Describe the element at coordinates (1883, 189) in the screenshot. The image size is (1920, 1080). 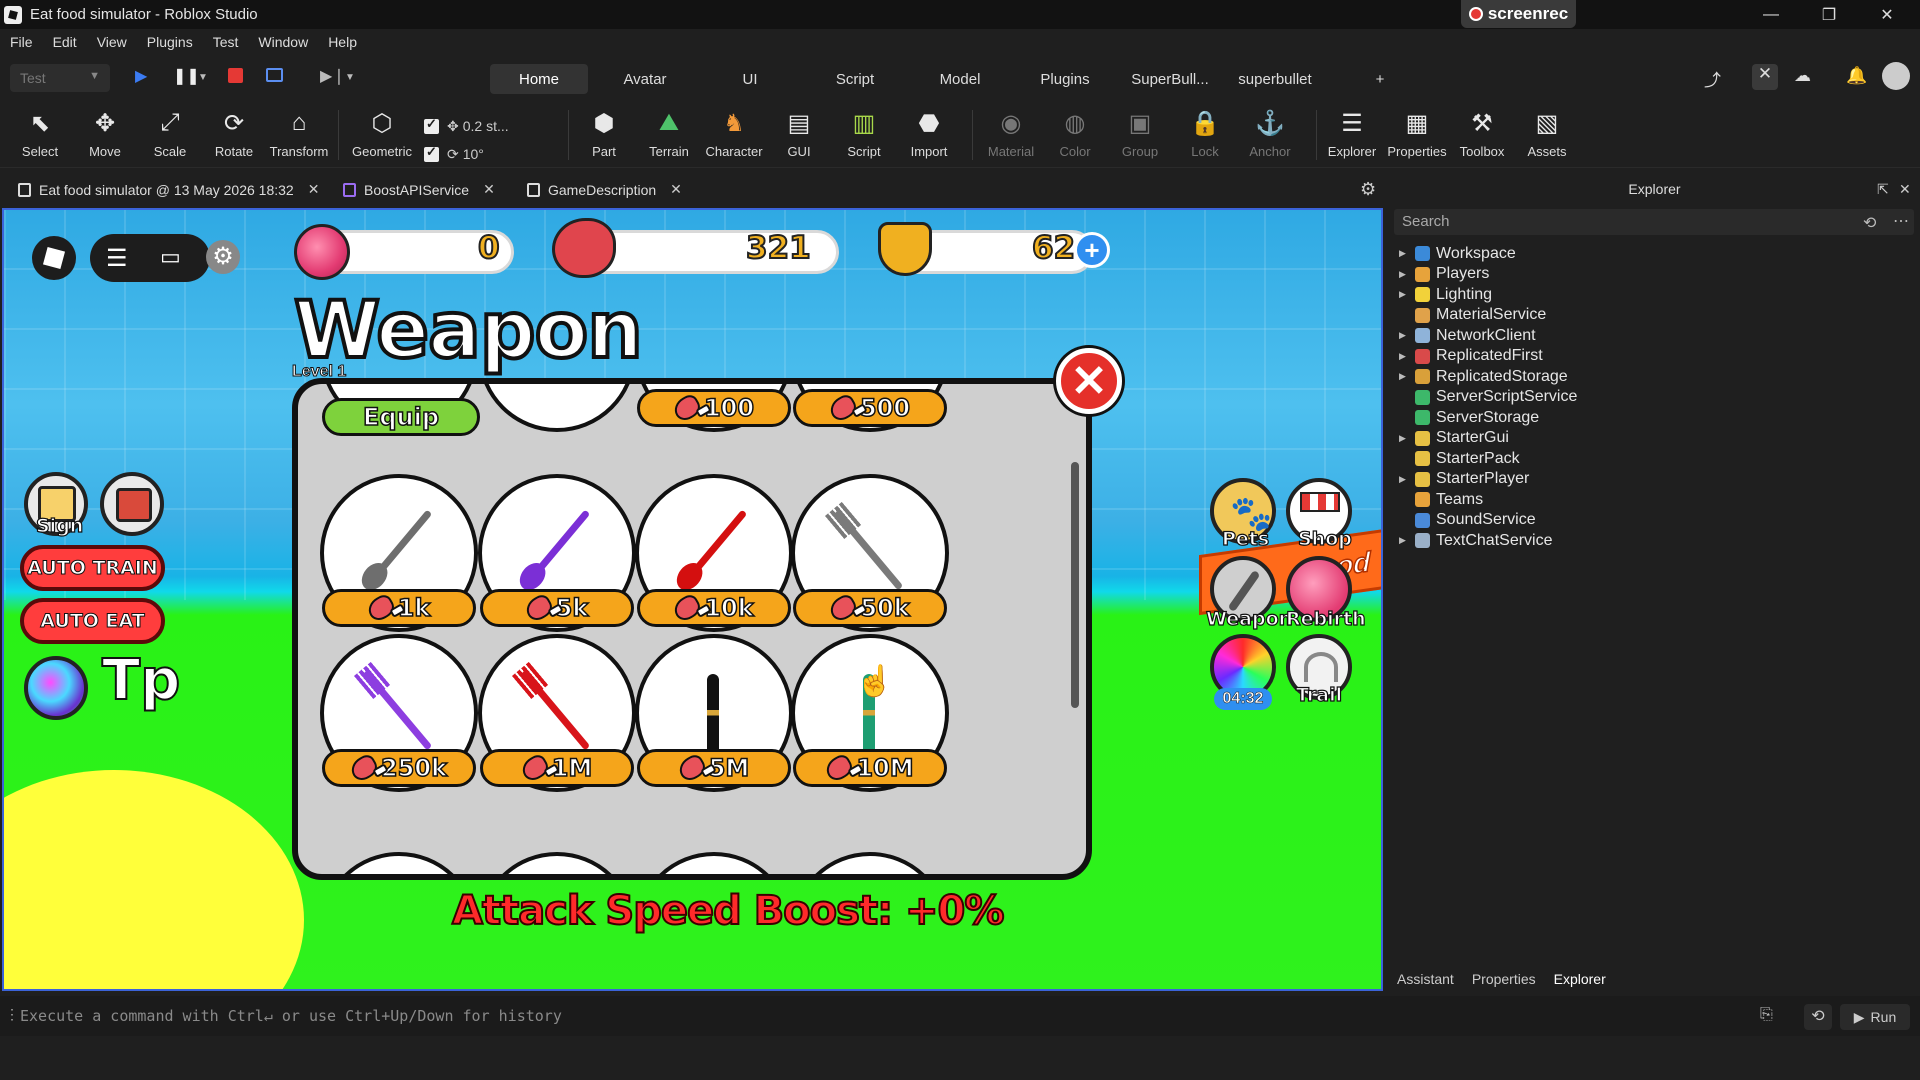
I see `undock-icon: ⇱` at that location.